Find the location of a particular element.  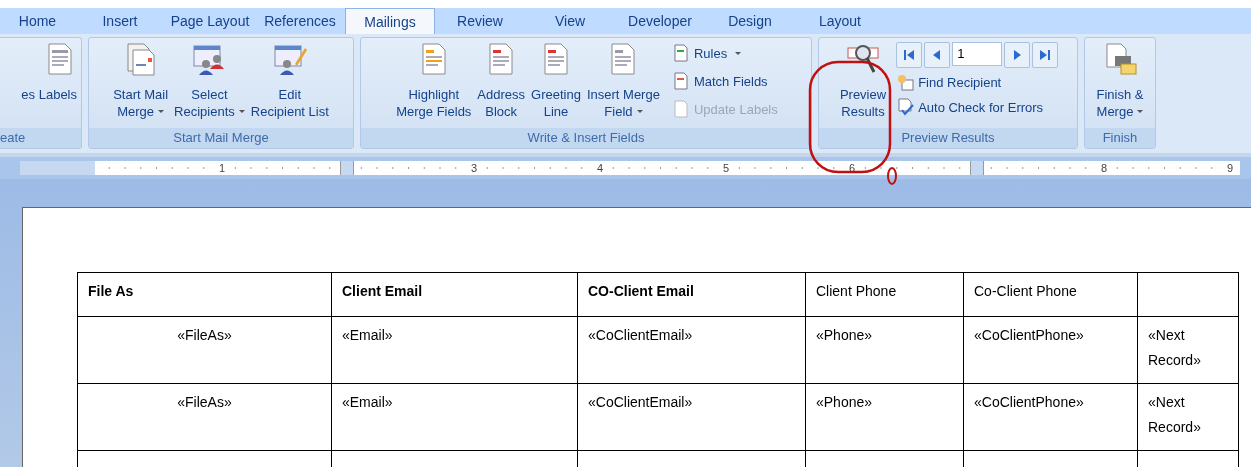

last-icon is located at coordinates (1045, 55).